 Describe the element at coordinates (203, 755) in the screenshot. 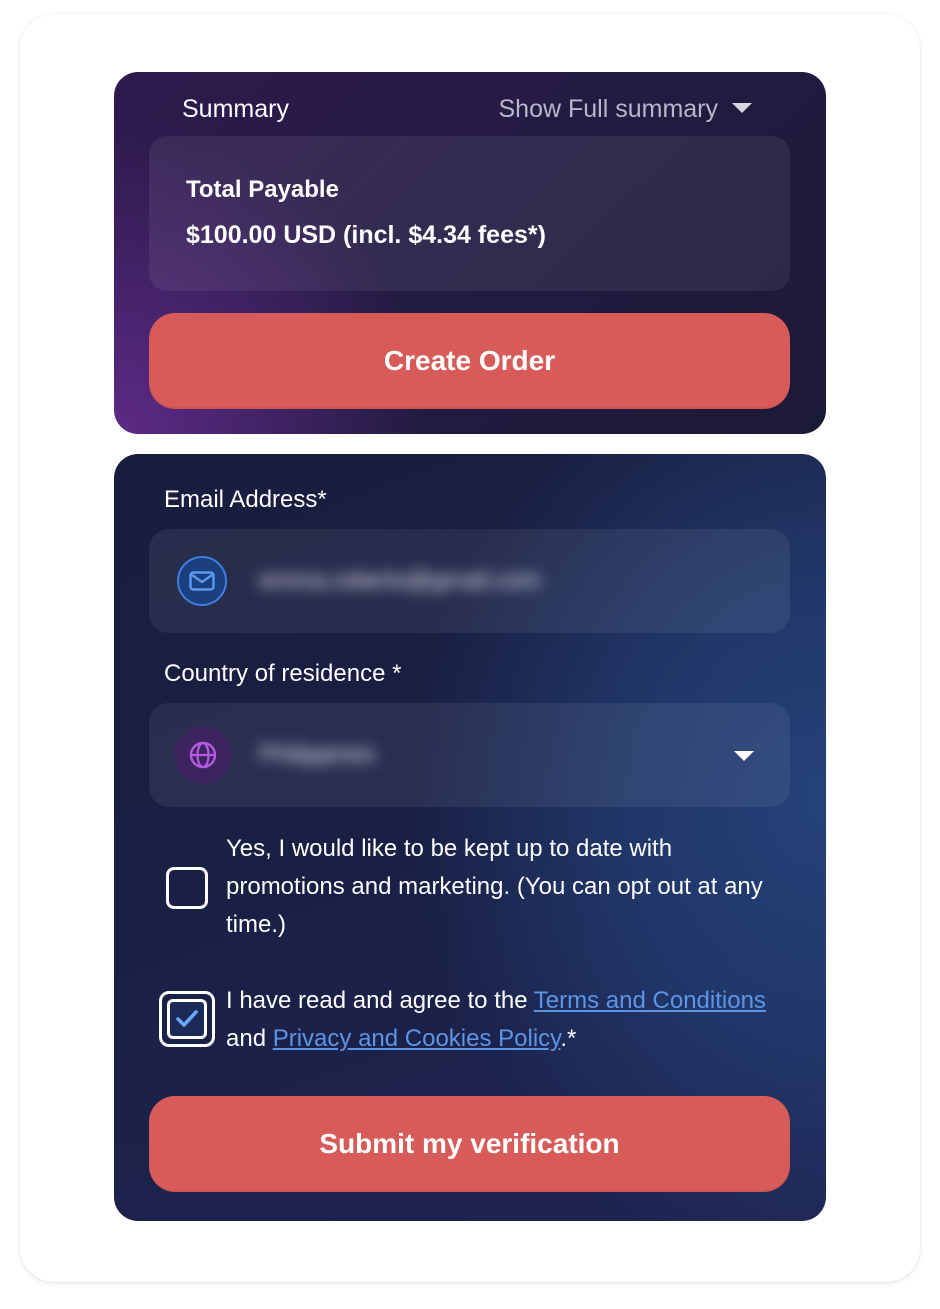

I see `globe-icon` at that location.